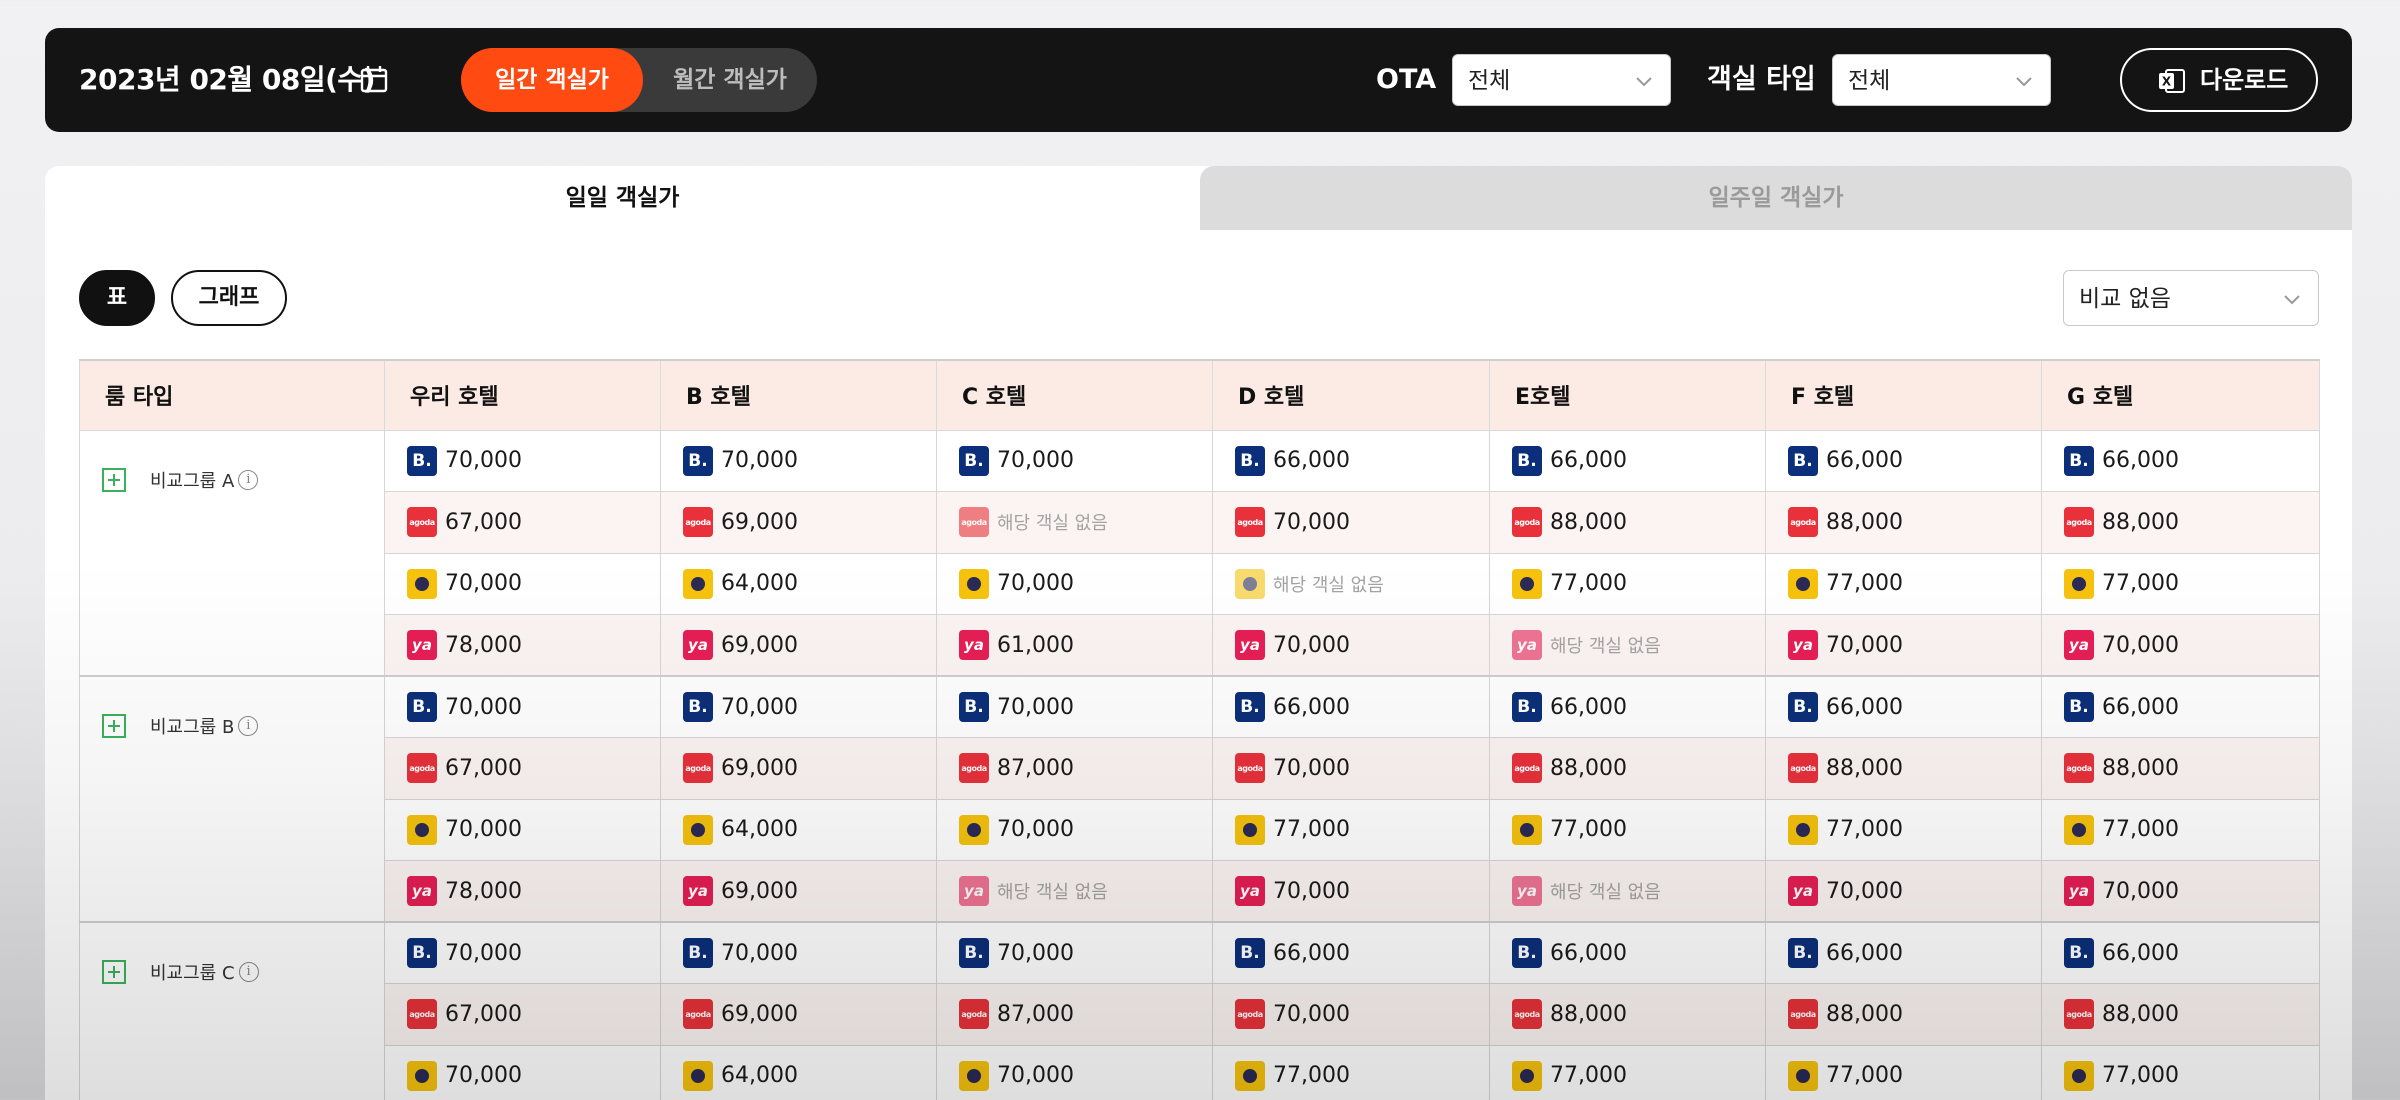 The height and width of the screenshot is (1100, 2400). What do you see at coordinates (1903, 522) in the screenshot?
I see `price-cell: agoda 88,000` at bounding box center [1903, 522].